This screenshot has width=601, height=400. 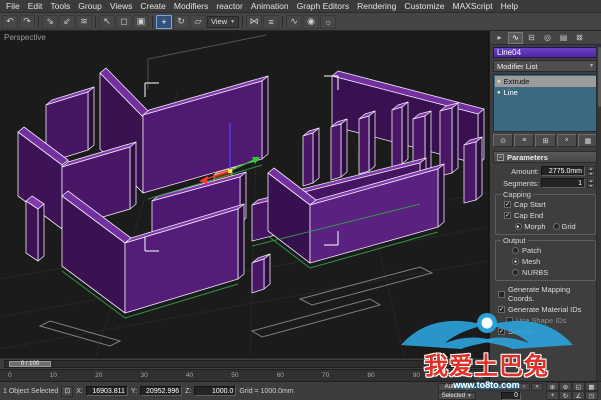 What do you see at coordinates (511, 395) in the screenshot?
I see `current-time-field: 0` at bounding box center [511, 395].